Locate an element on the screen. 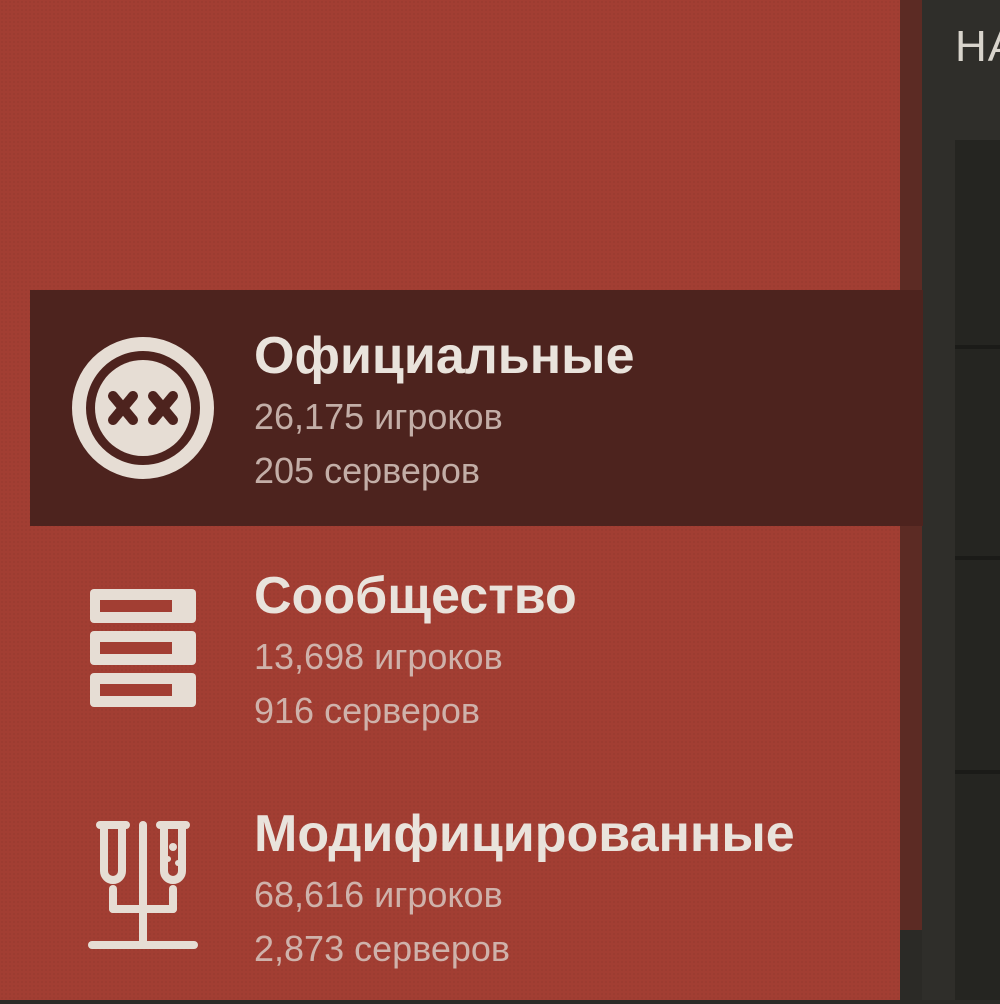  test-tubes-icon is located at coordinates (143, 886).